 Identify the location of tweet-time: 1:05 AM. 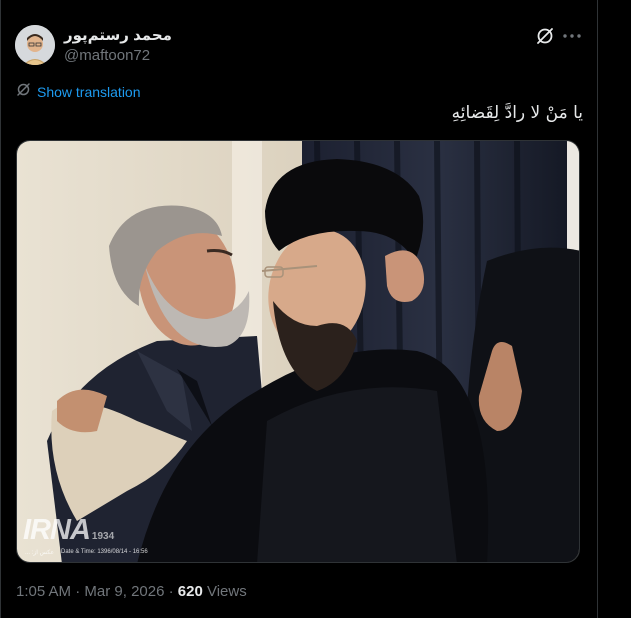
(43, 591).